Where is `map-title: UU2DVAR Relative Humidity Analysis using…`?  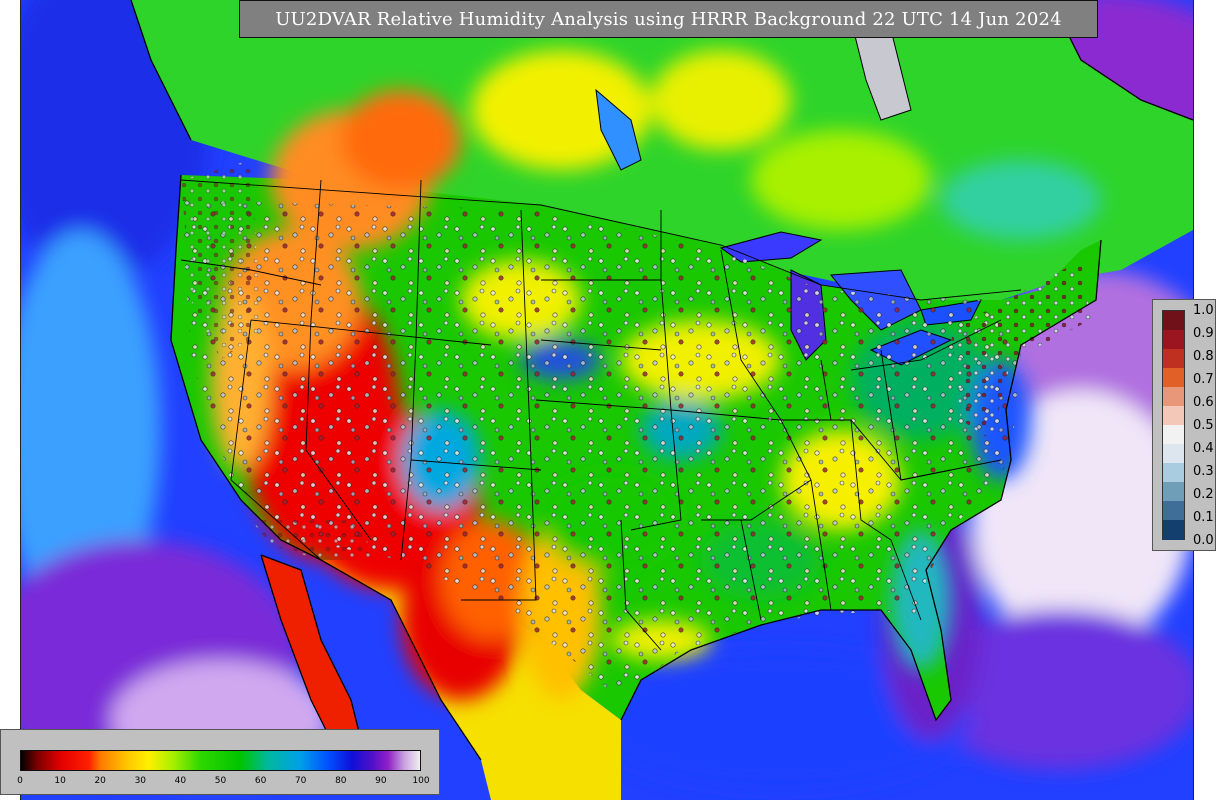
map-title: UU2DVAR Relative Humidity Analysis using… is located at coordinates (668, 19).